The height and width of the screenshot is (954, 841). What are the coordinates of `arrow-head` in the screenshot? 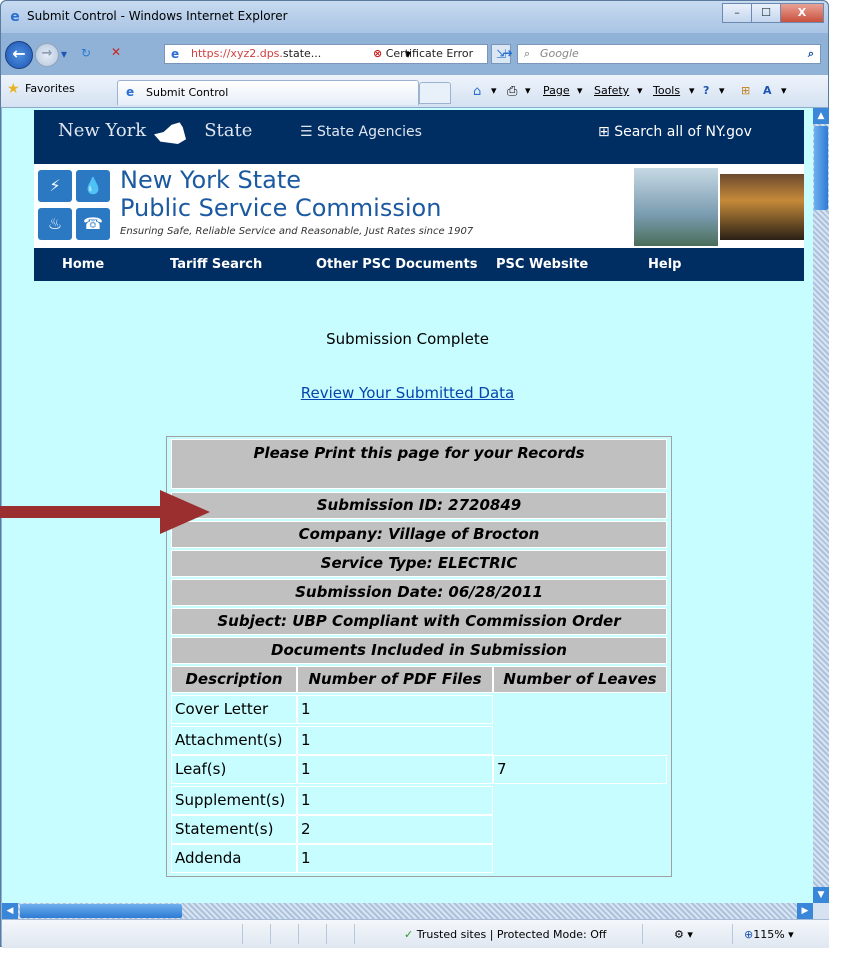 It's located at (185, 512).